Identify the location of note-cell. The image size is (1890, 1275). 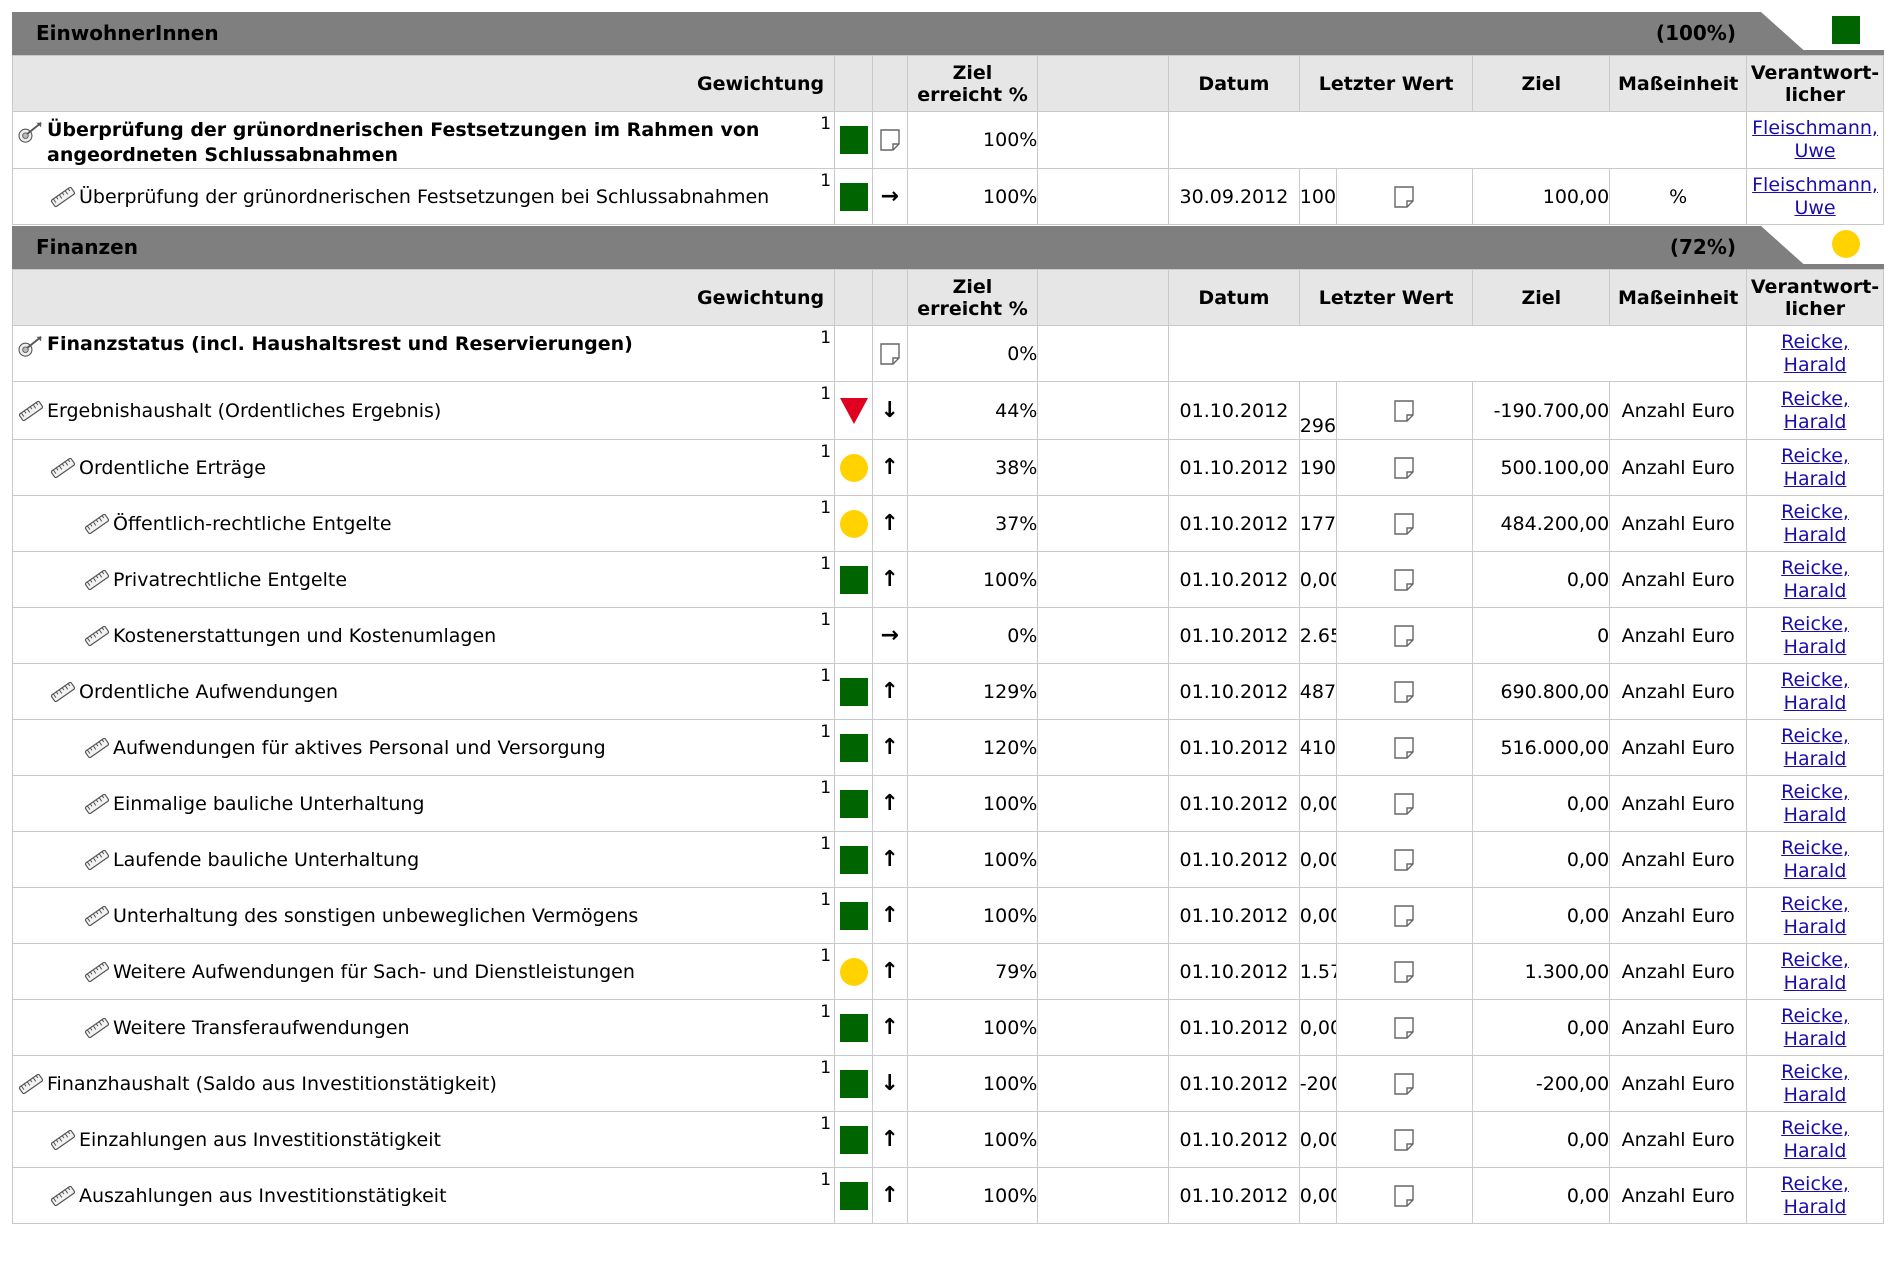
(1404, 410).